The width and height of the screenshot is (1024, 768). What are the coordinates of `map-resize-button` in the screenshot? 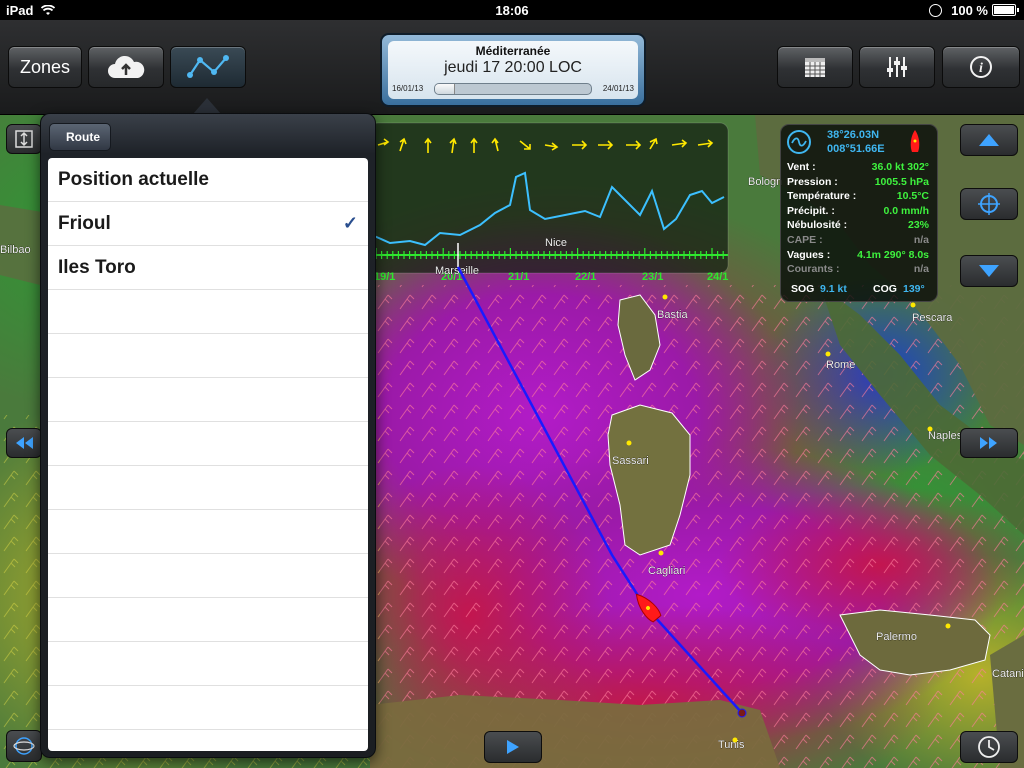 It's located at (24, 139).